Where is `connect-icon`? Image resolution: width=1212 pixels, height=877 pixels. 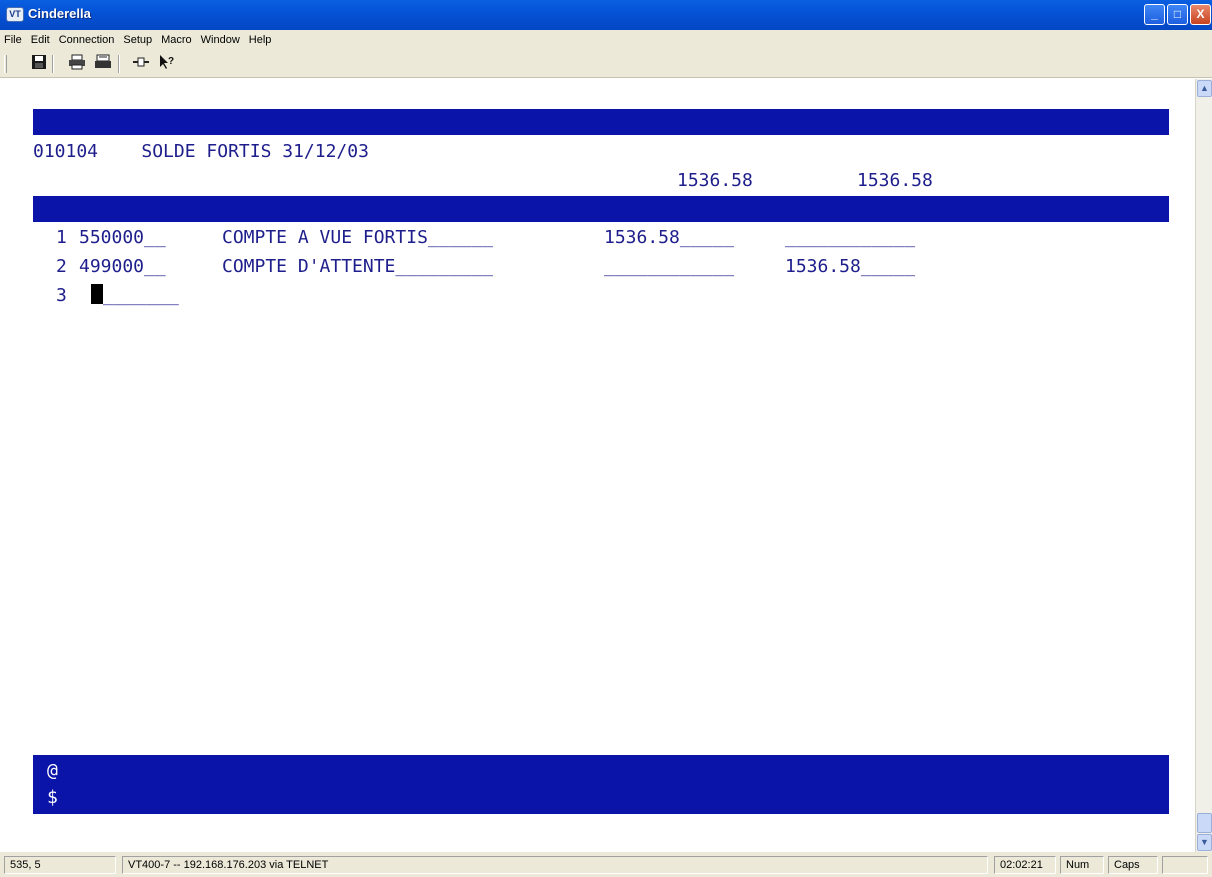
connect-icon is located at coordinates (141, 64).